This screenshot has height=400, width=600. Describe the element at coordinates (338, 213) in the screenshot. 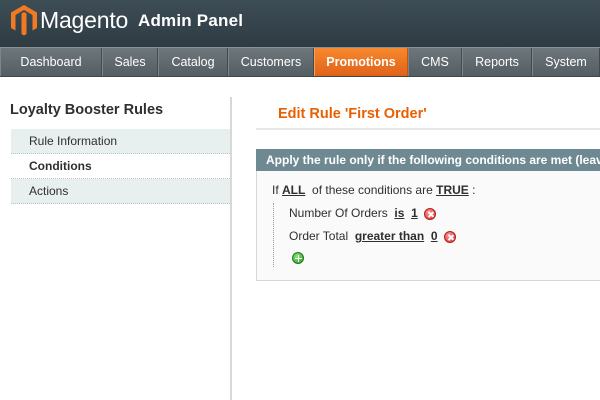

I see `condition-attribute: Number Of Orders` at that location.